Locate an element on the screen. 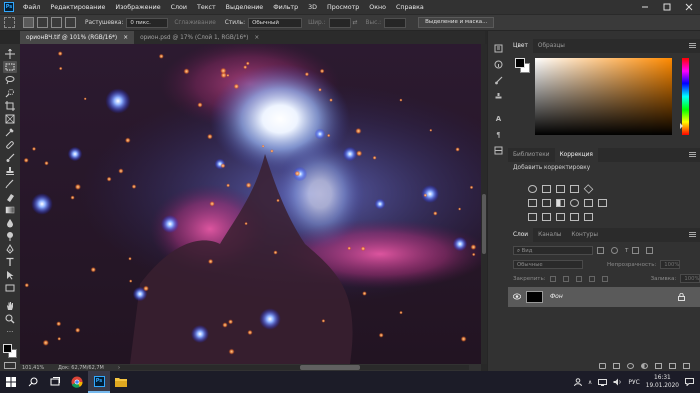 The height and width of the screenshot is (393, 700). brush-settings-icon is located at coordinates (498, 80).